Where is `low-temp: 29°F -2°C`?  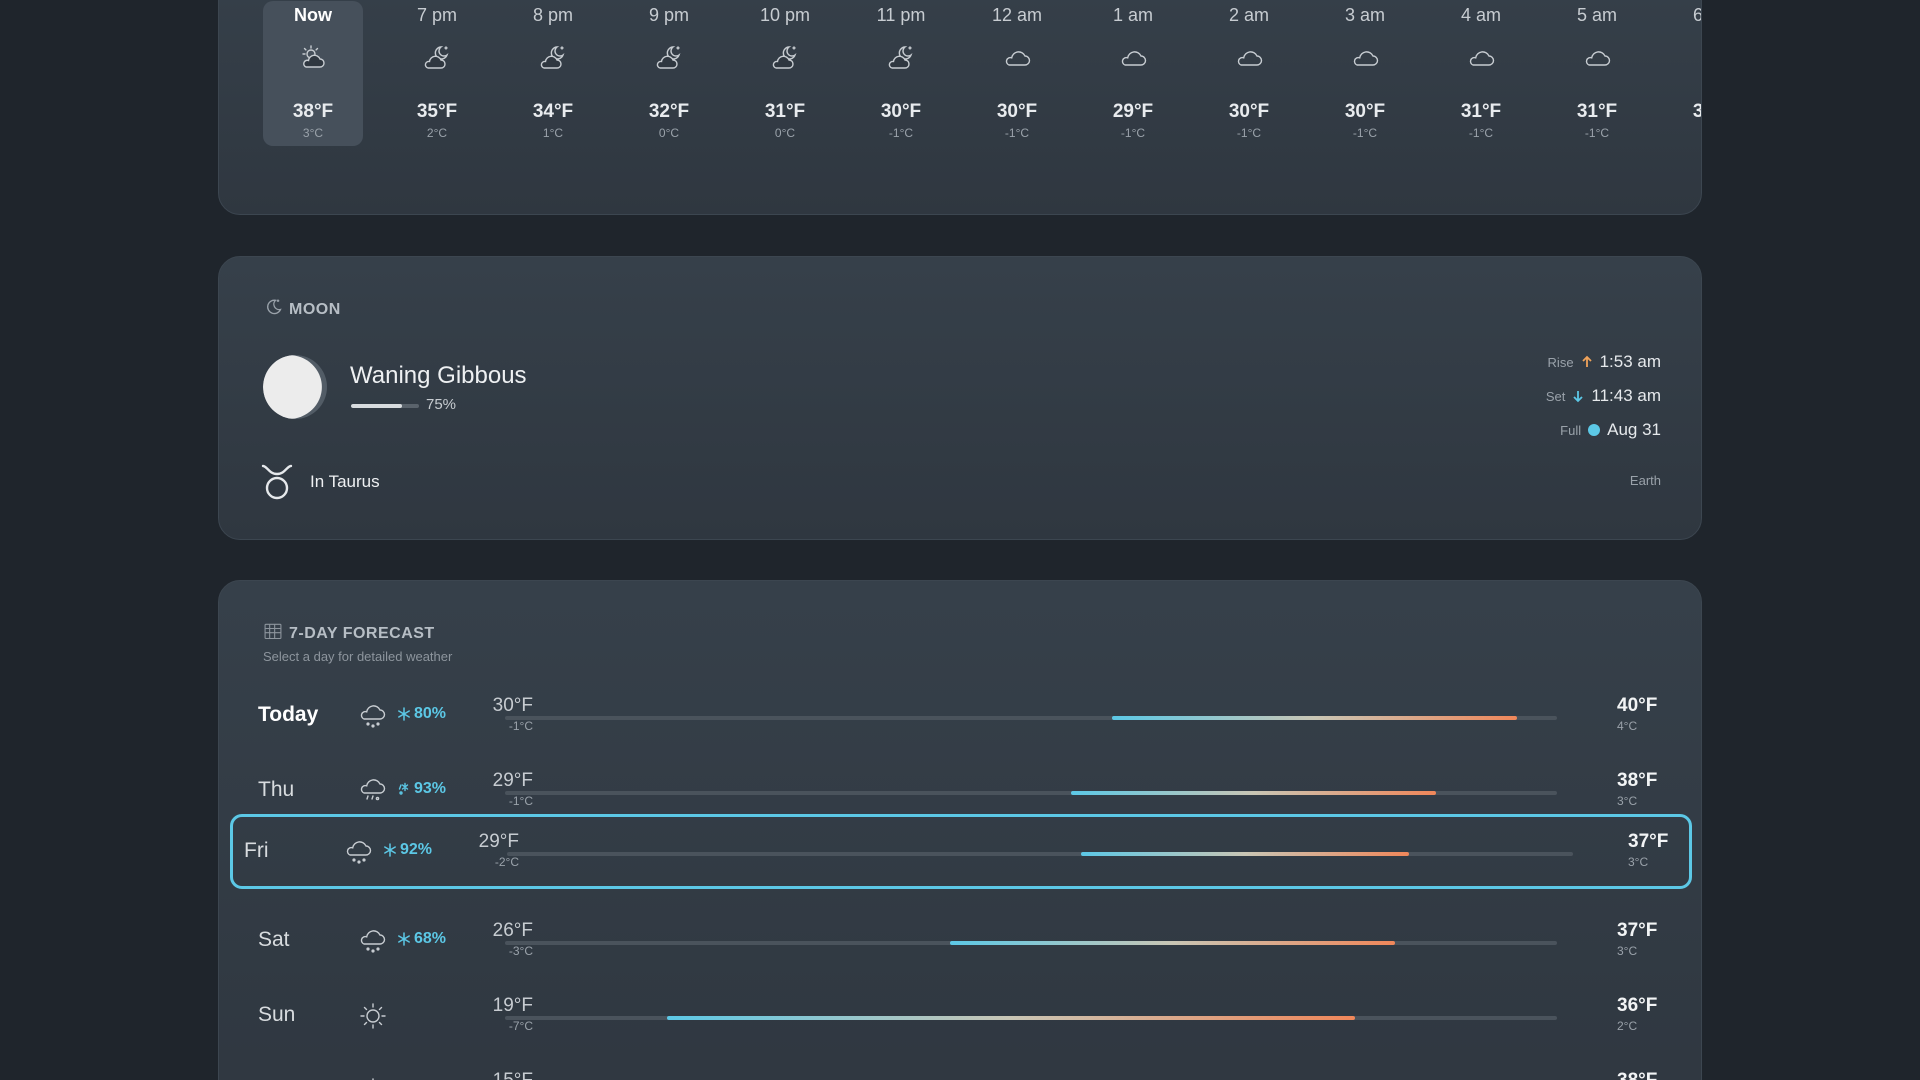 low-temp: 29°F -2°C is located at coordinates (487, 850).